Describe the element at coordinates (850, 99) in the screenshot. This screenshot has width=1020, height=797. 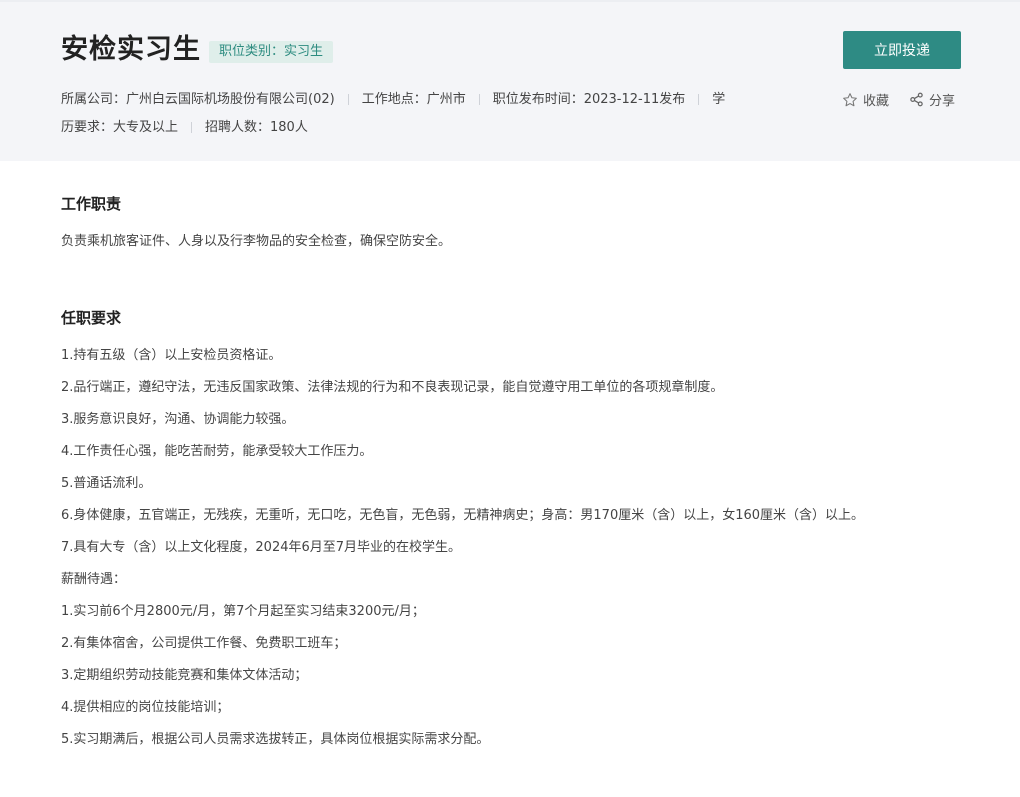
I see `star-outline-icon` at that location.